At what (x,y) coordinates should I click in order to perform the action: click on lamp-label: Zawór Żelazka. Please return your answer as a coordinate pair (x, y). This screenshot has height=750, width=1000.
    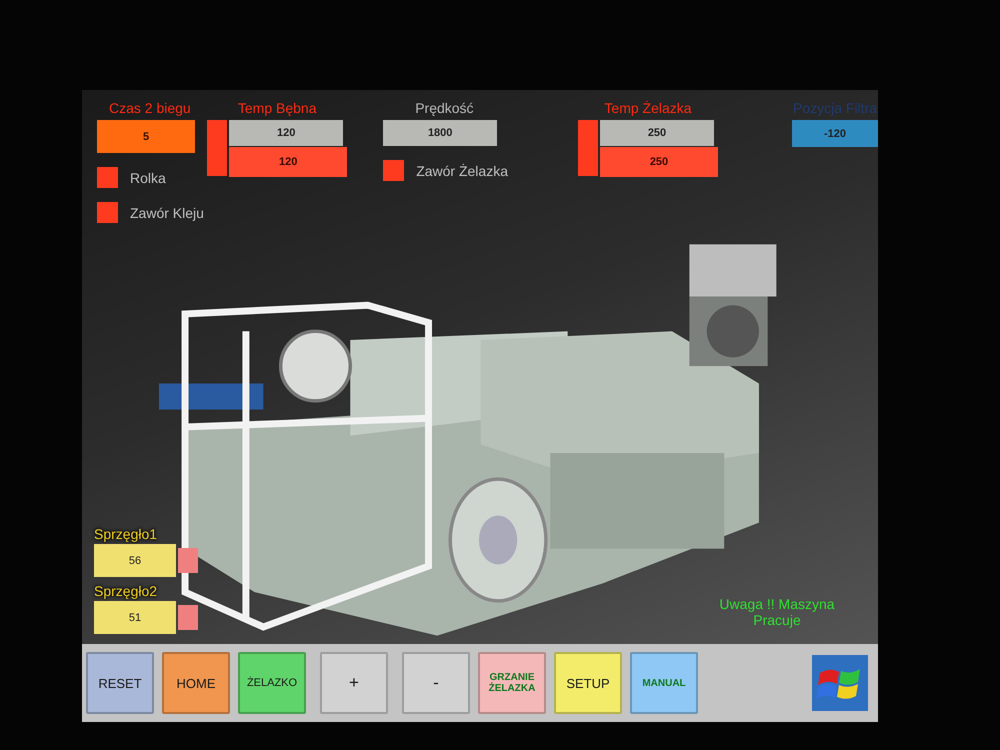
    Looking at the image, I should click on (462, 170).